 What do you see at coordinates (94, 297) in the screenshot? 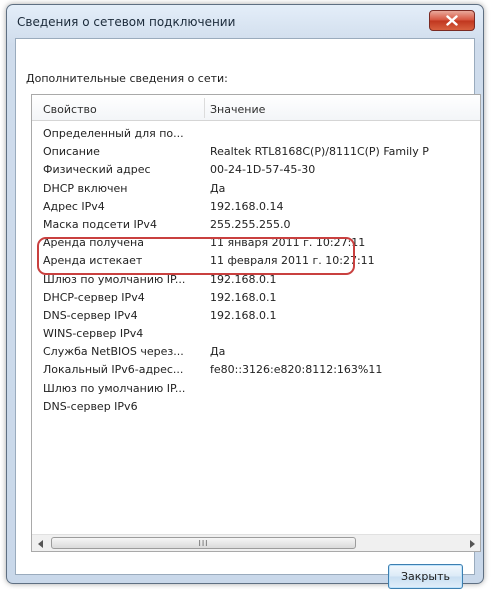
I see `property-cell: DHCP-сервер IPv4` at bounding box center [94, 297].